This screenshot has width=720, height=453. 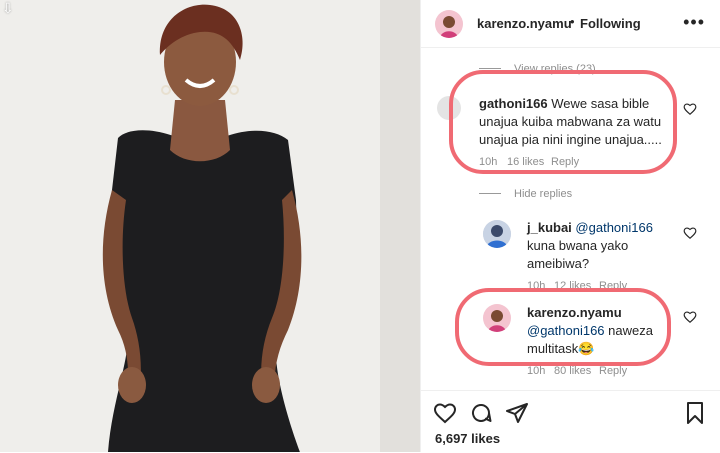 I want to click on bookmark-icon, so click(x=695, y=413).